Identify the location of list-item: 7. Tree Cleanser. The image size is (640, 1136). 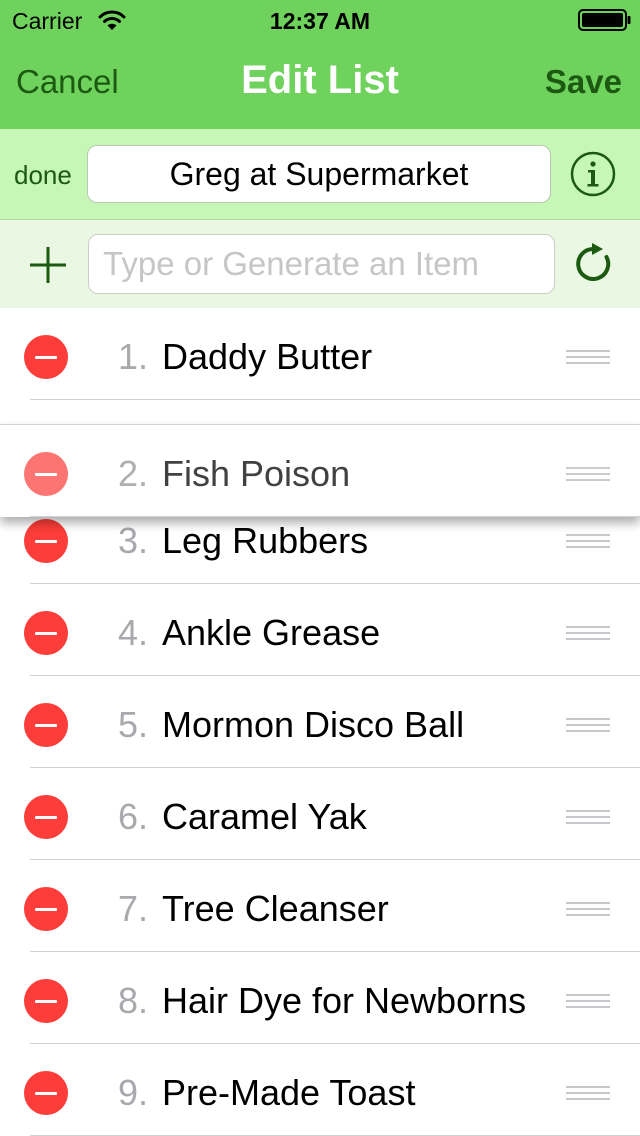
(320, 906).